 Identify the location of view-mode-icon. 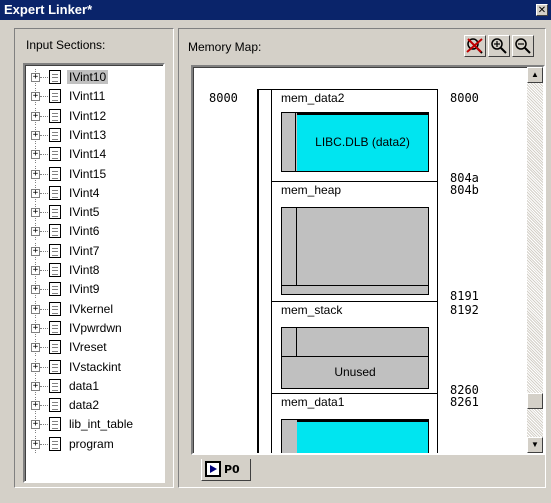
(474, 46).